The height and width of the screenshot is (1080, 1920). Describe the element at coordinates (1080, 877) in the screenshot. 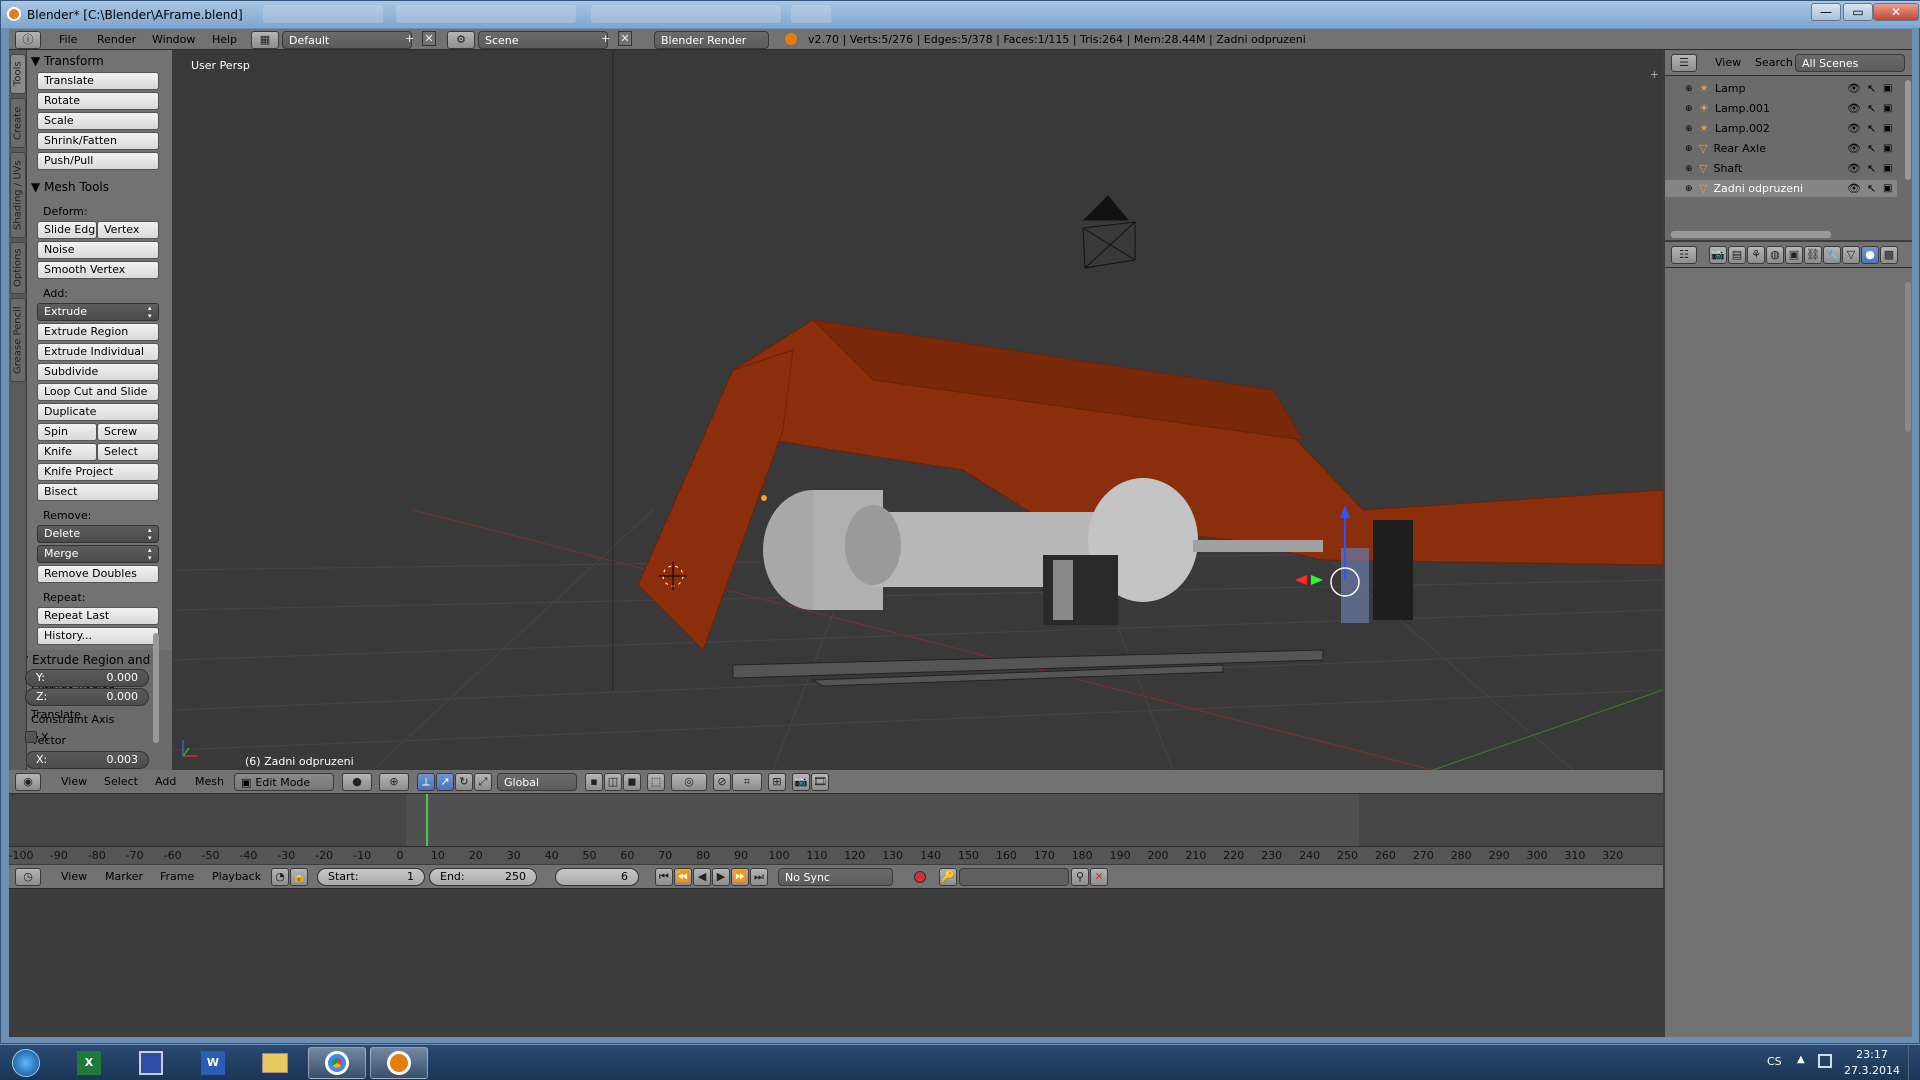

I see `insert-keyframe-icon: ⚲` at that location.